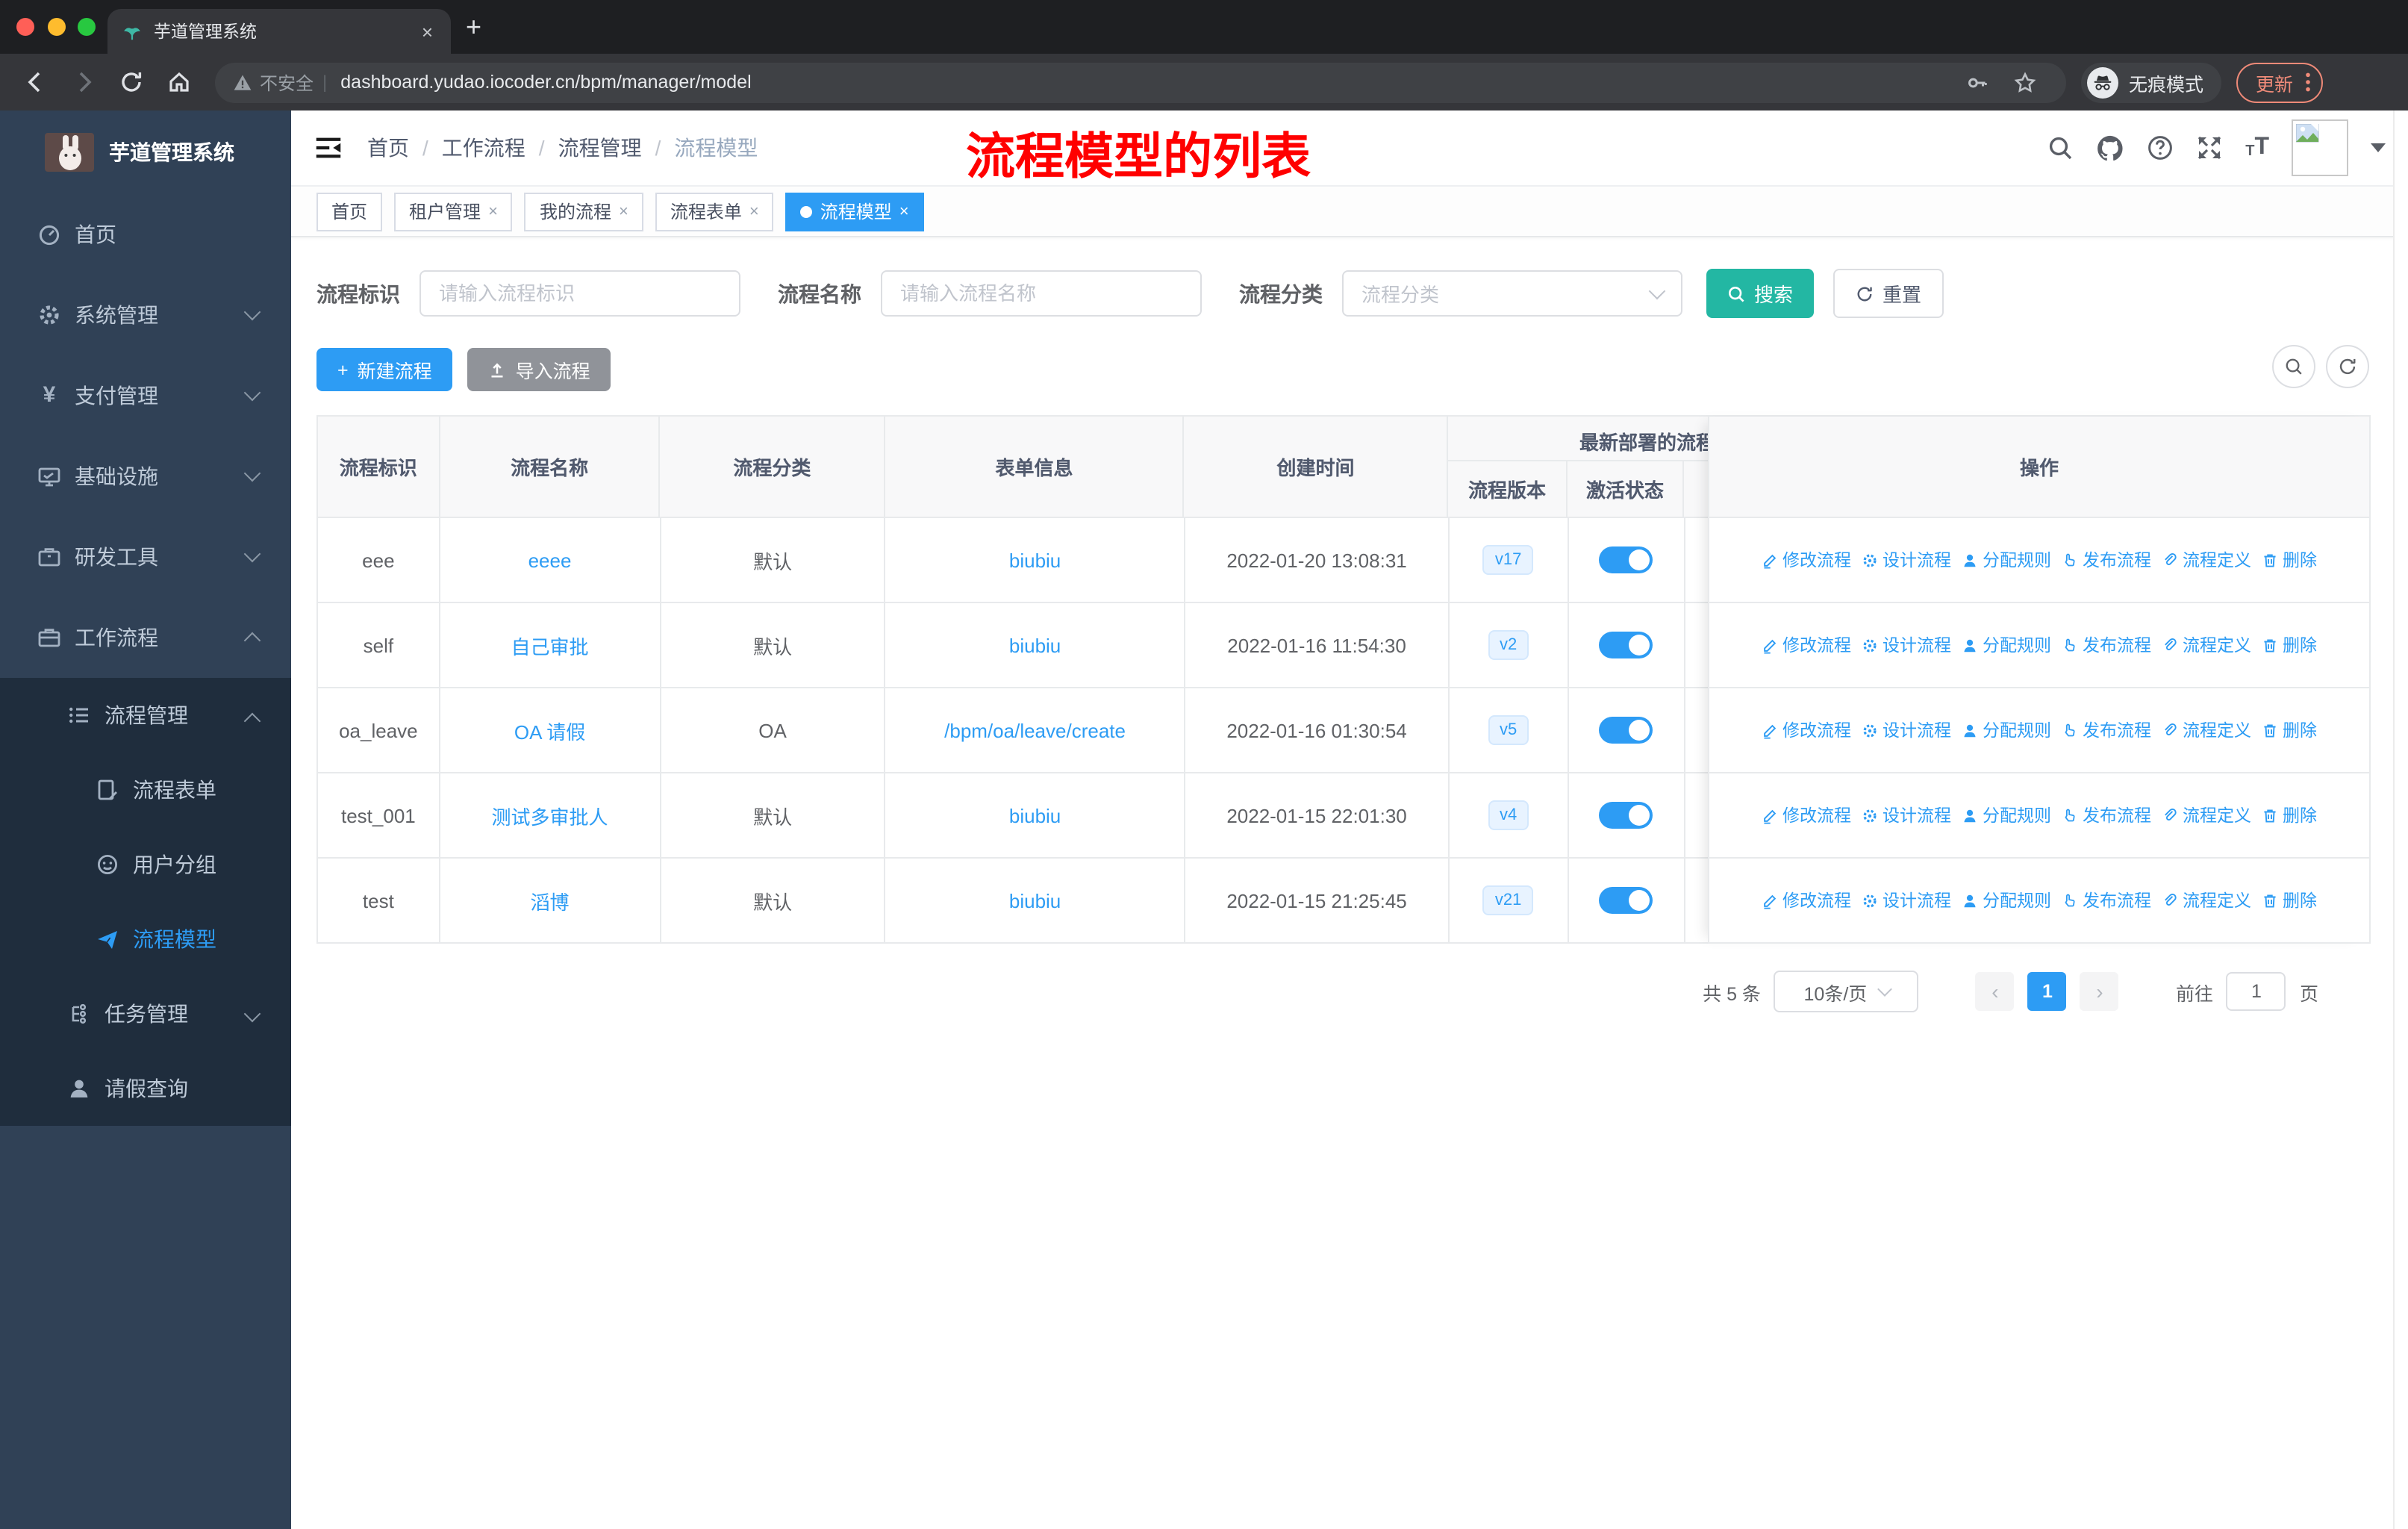 The image size is (2408, 1529). Describe the element at coordinates (287, 82) in the screenshot. I see `security-label: 不安全` at that location.